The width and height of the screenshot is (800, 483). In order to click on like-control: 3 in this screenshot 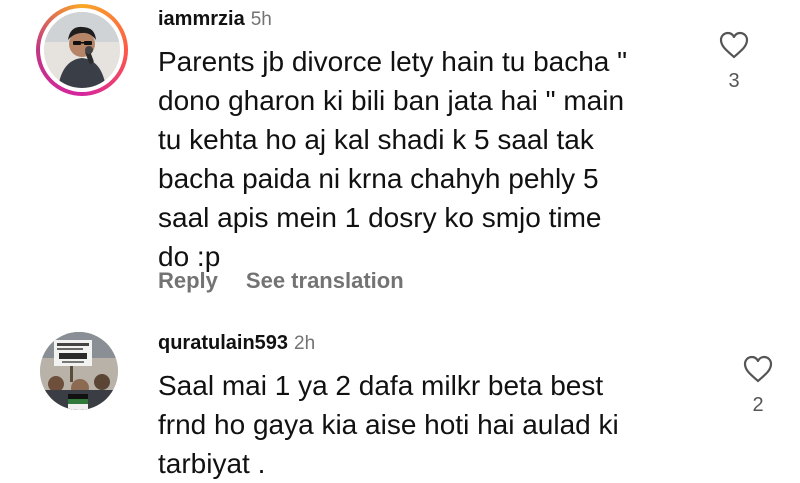, I will do `click(734, 61)`.